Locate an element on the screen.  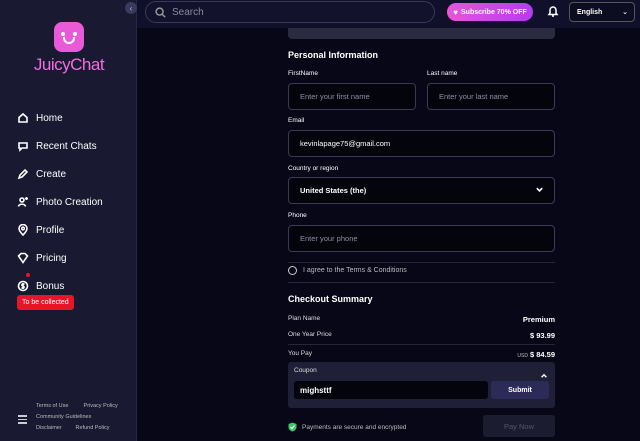
heart-icon: ♥ is located at coordinates (455, 12).